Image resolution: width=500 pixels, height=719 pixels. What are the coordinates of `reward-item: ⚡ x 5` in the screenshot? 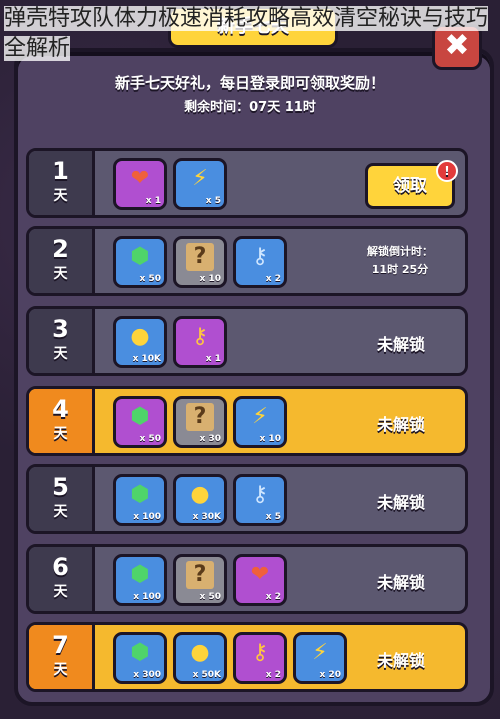 It's located at (200, 184).